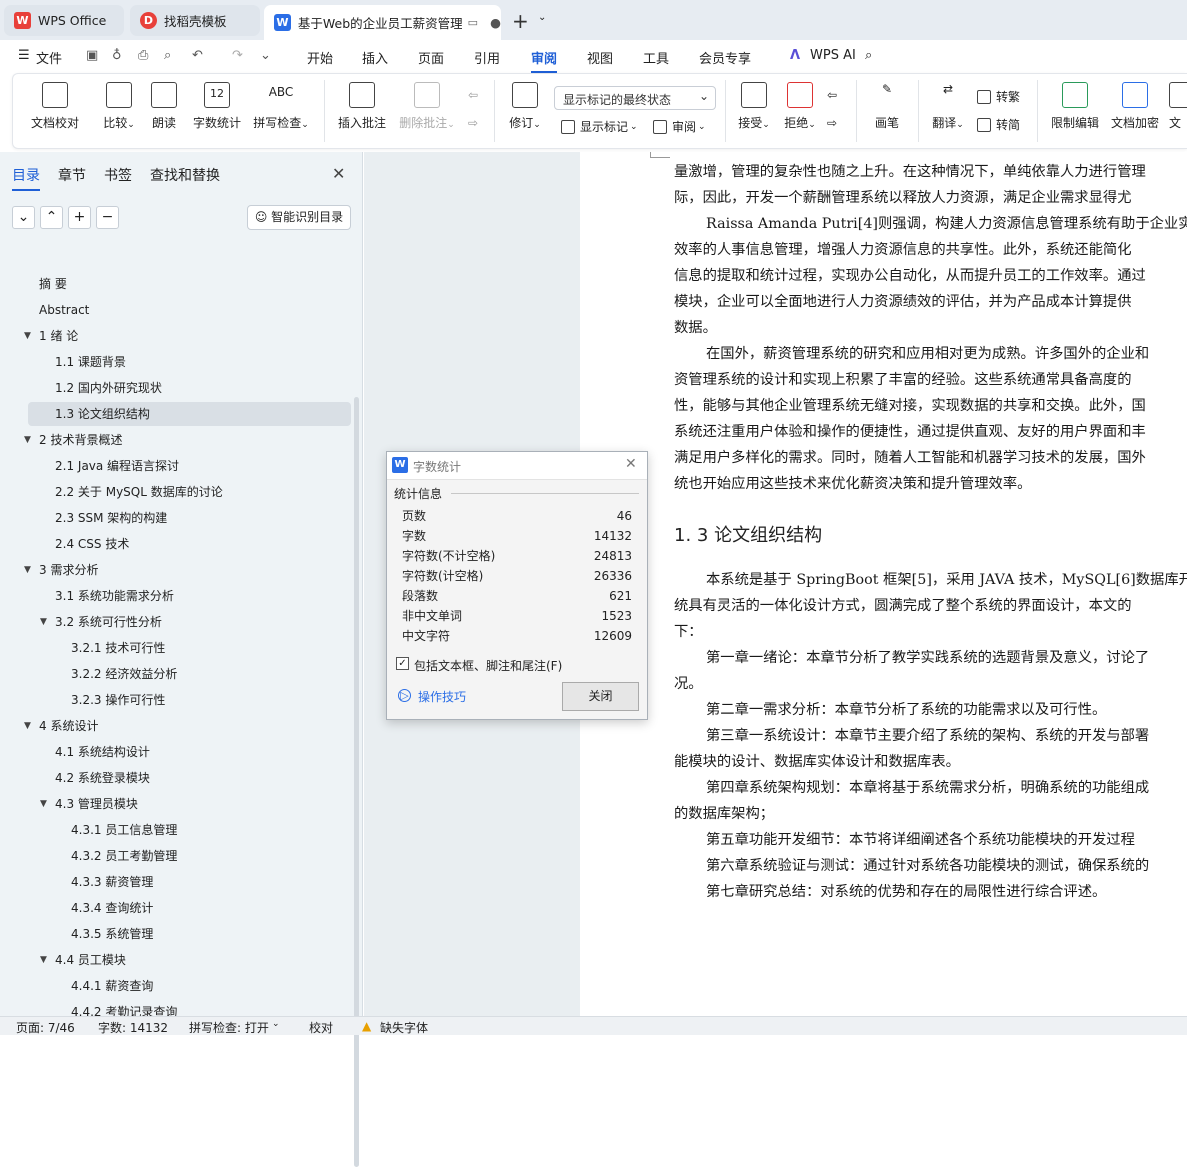 The height and width of the screenshot is (1167, 1187). Describe the element at coordinates (80, 440) in the screenshot. I see `toc-item: 2 技术背景概述` at that location.